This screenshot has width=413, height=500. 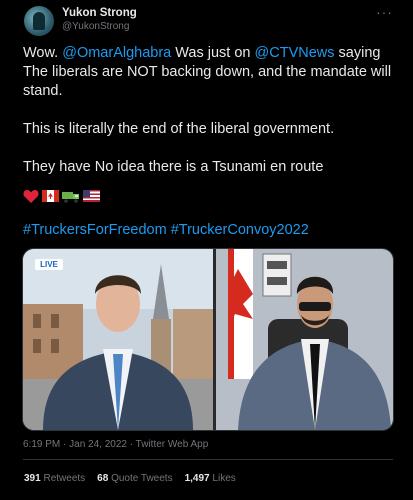 What do you see at coordinates (142, 478) in the screenshot?
I see `quote-tweets-label: Quote Tweets` at bounding box center [142, 478].